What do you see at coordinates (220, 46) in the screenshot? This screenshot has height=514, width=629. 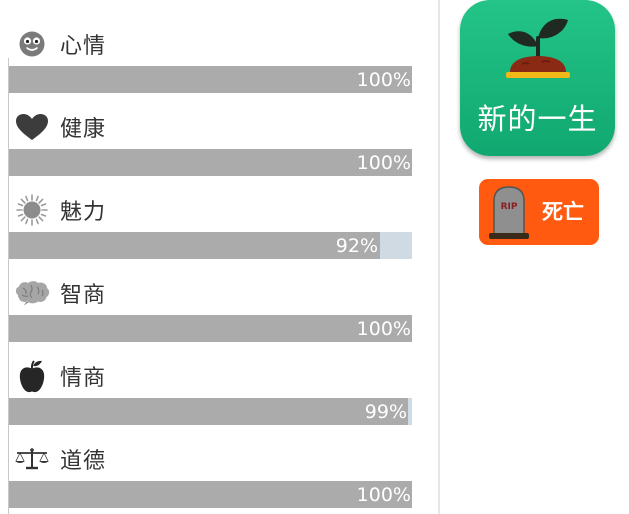 I see `stat-mood: 心情 100%` at bounding box center [220, 46].